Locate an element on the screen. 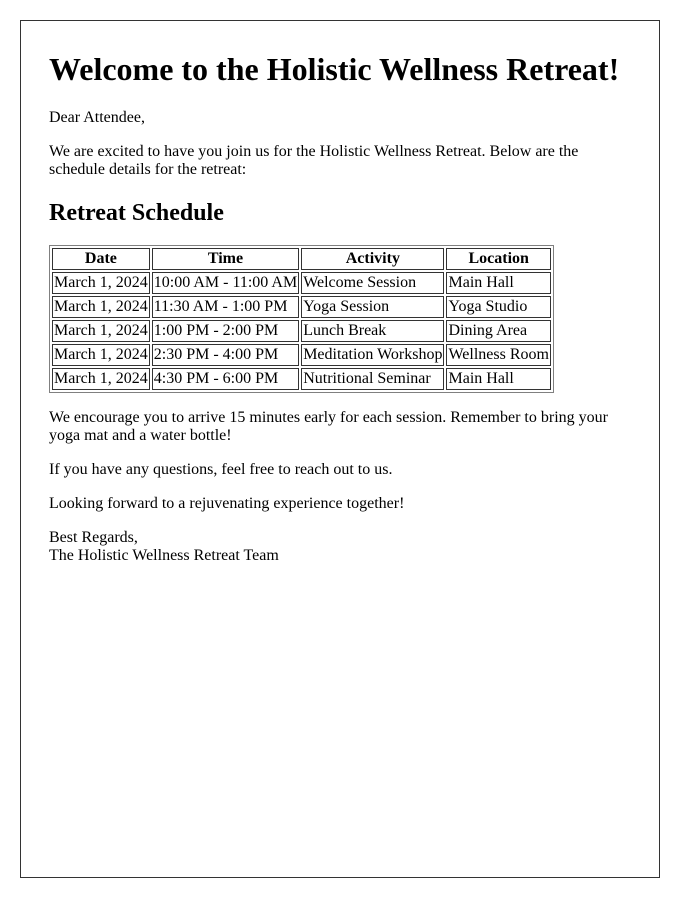 Image resolution: width=700 pixels, height=900 pixels. header-location: Location is located at coordinates (498, 259).